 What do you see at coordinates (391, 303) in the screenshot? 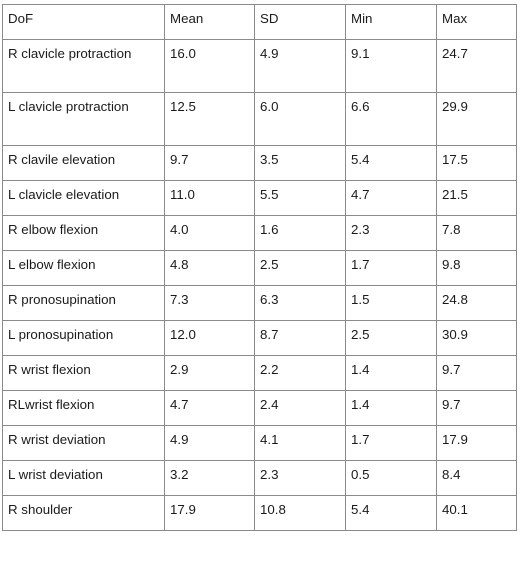
I see `cell-min: 1.5` at bounding box center [391, 303].